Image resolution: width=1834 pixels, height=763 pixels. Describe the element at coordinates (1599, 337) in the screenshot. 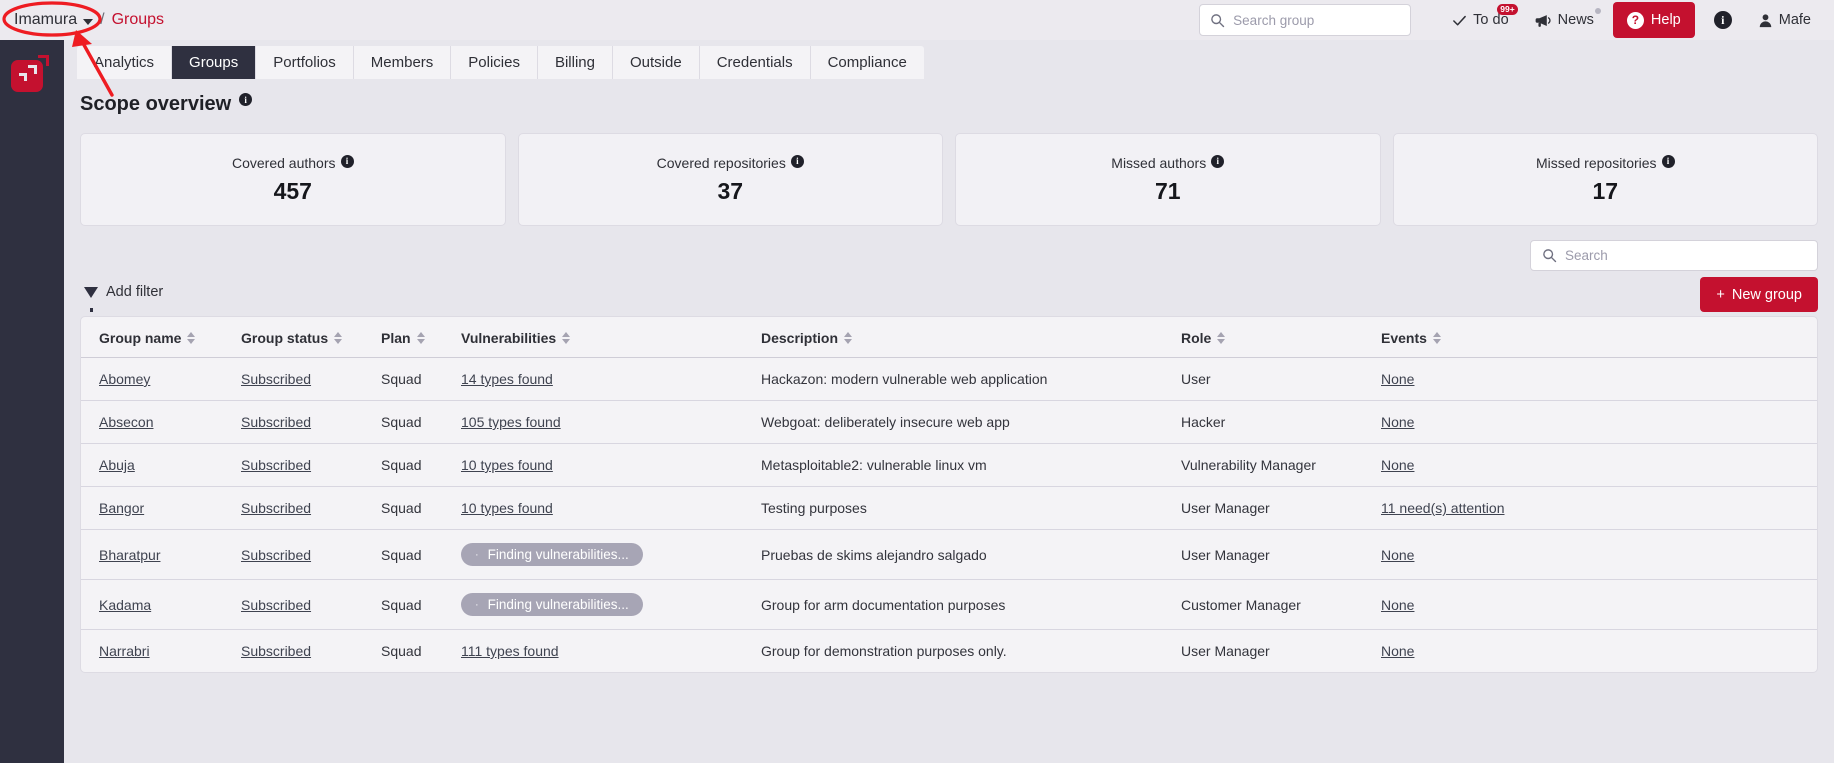

I see `column-header-events: Events` at that location.